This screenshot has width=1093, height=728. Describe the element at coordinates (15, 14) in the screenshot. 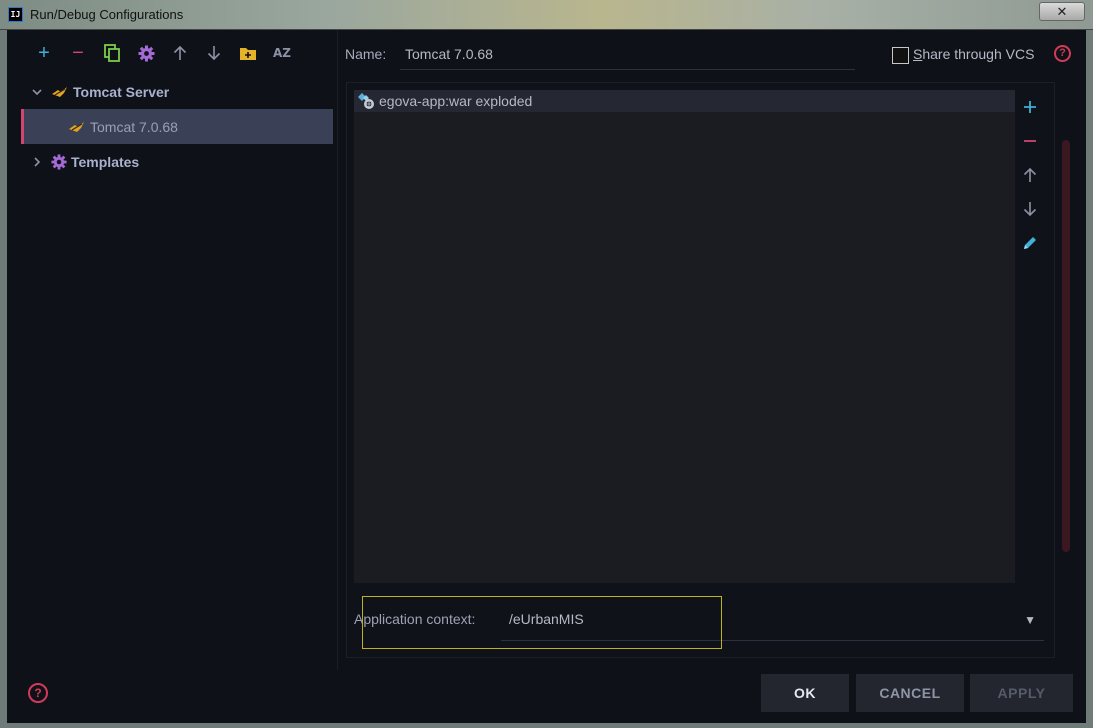

I see `intellij-app-icon: IJ` at that location.